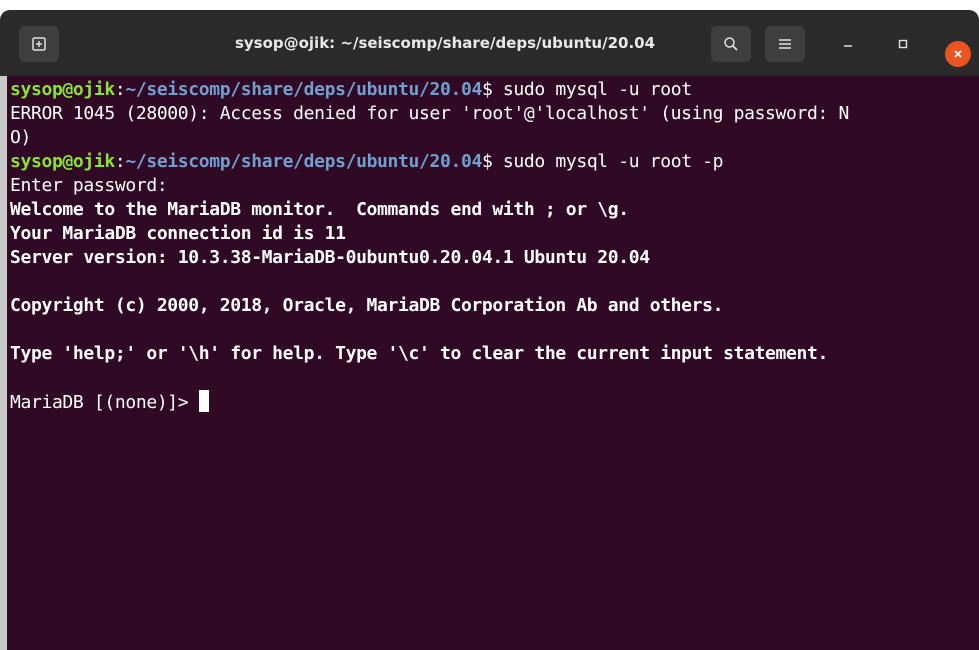  I want to click on prompt-command: sudo mysql -u root -p, so click(608, 161).